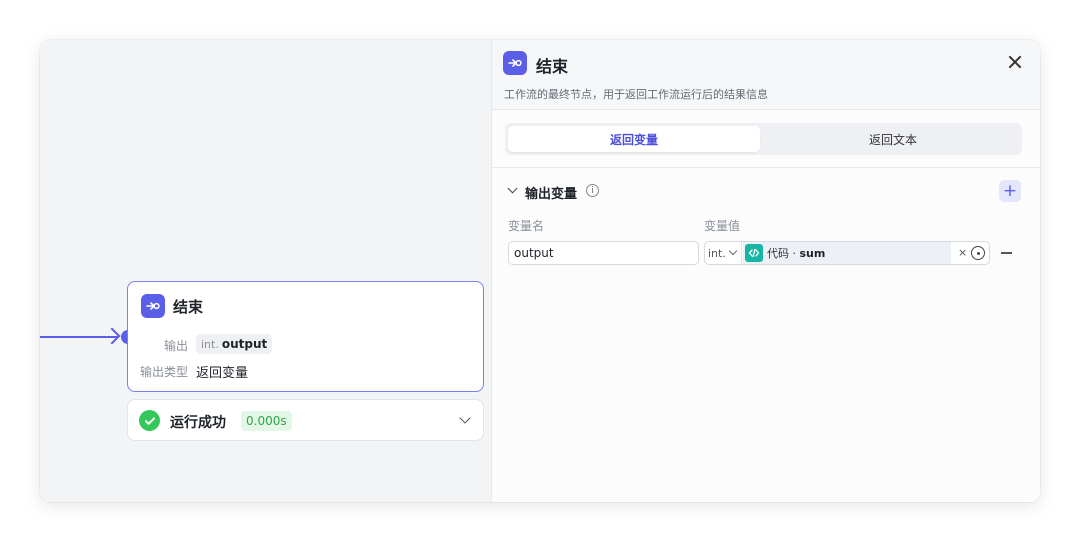  What do you see at coordinates (893, 139) in the screenshot?
I see `tab-return-text: 返回文本` at bounding box center [893, 139].